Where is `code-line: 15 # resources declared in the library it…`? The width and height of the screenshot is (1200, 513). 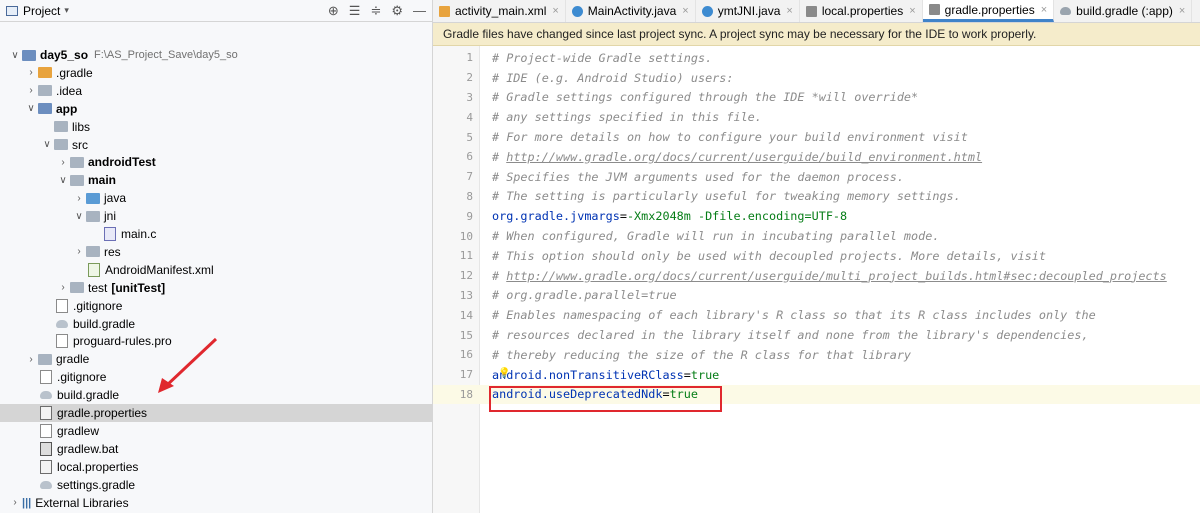 code-line: 15 # resources declared in the library it… is located at coordinates (816, 335).